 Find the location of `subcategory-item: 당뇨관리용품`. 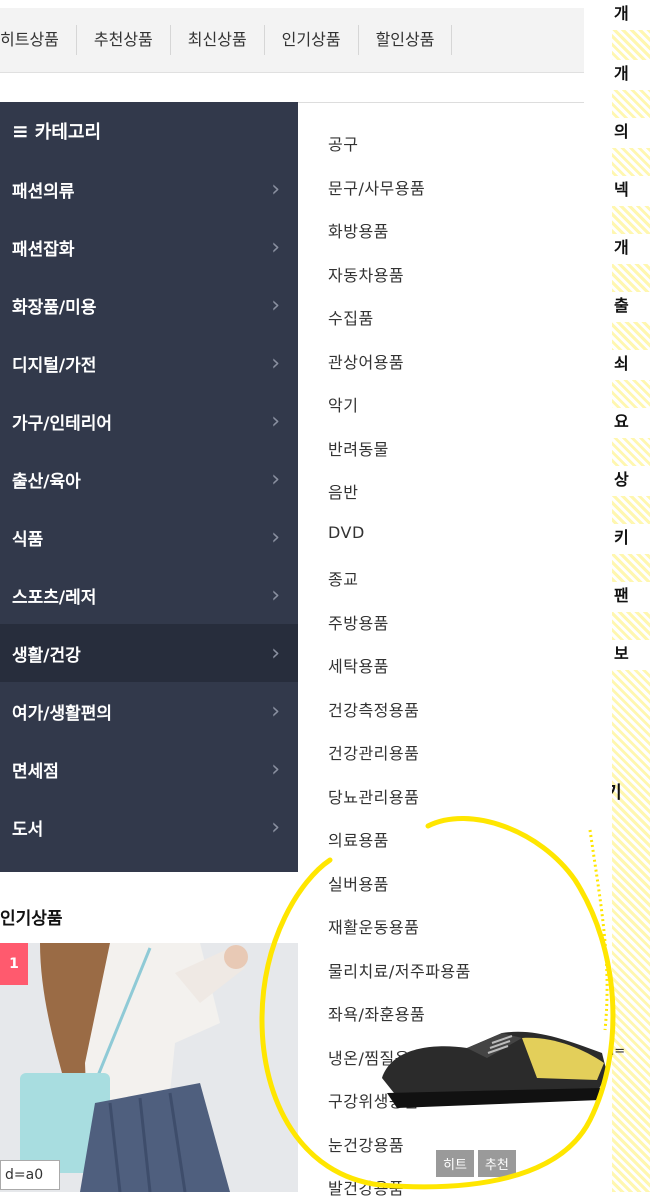

subcategory-item: 당뇨관리용품 is located at coordinates (373, 796).